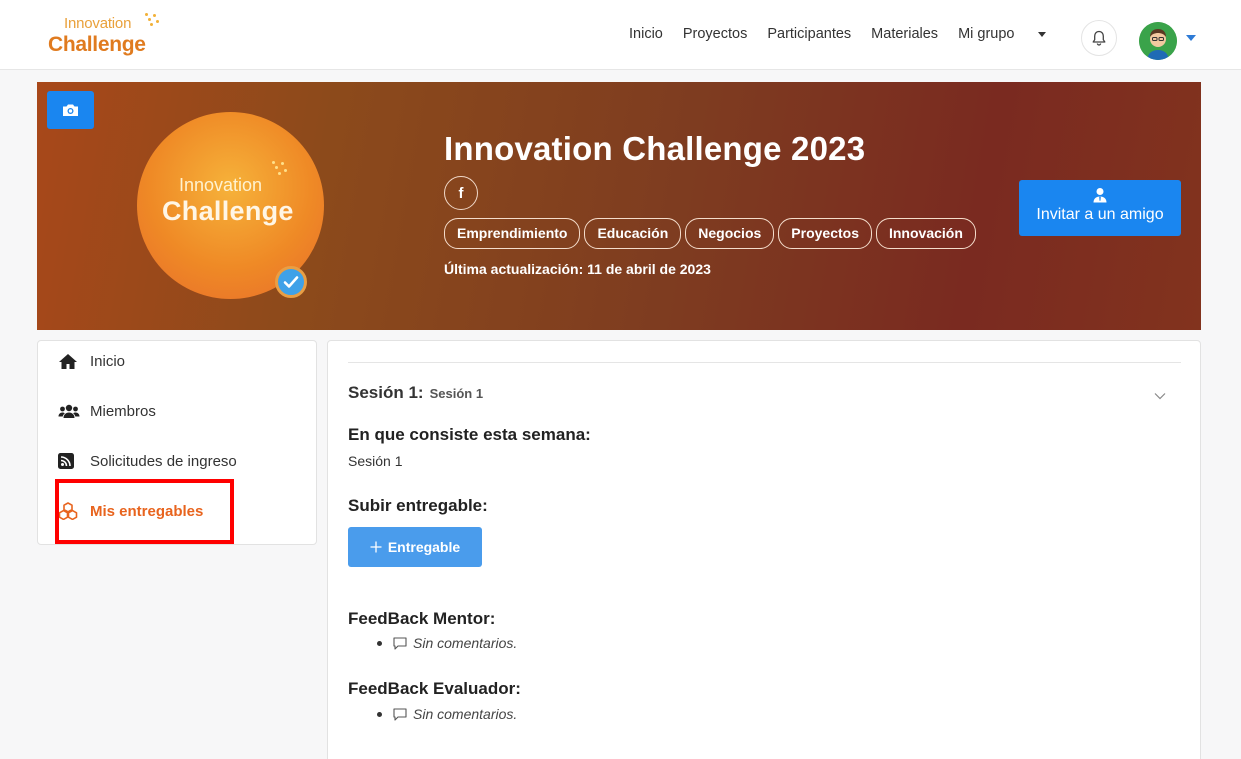 Image resolution: width=1241 pixels, height=759 pixels. Describe the element at coordinates (386, 392) in the screenshot. I see `session-label: Sesión 1:` at that location.